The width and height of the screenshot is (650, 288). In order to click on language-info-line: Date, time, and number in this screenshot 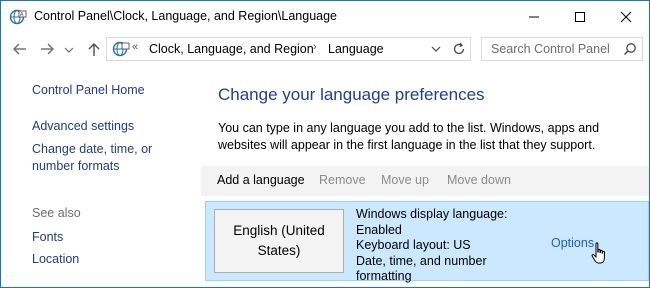, I will do `click(421, 260)`.